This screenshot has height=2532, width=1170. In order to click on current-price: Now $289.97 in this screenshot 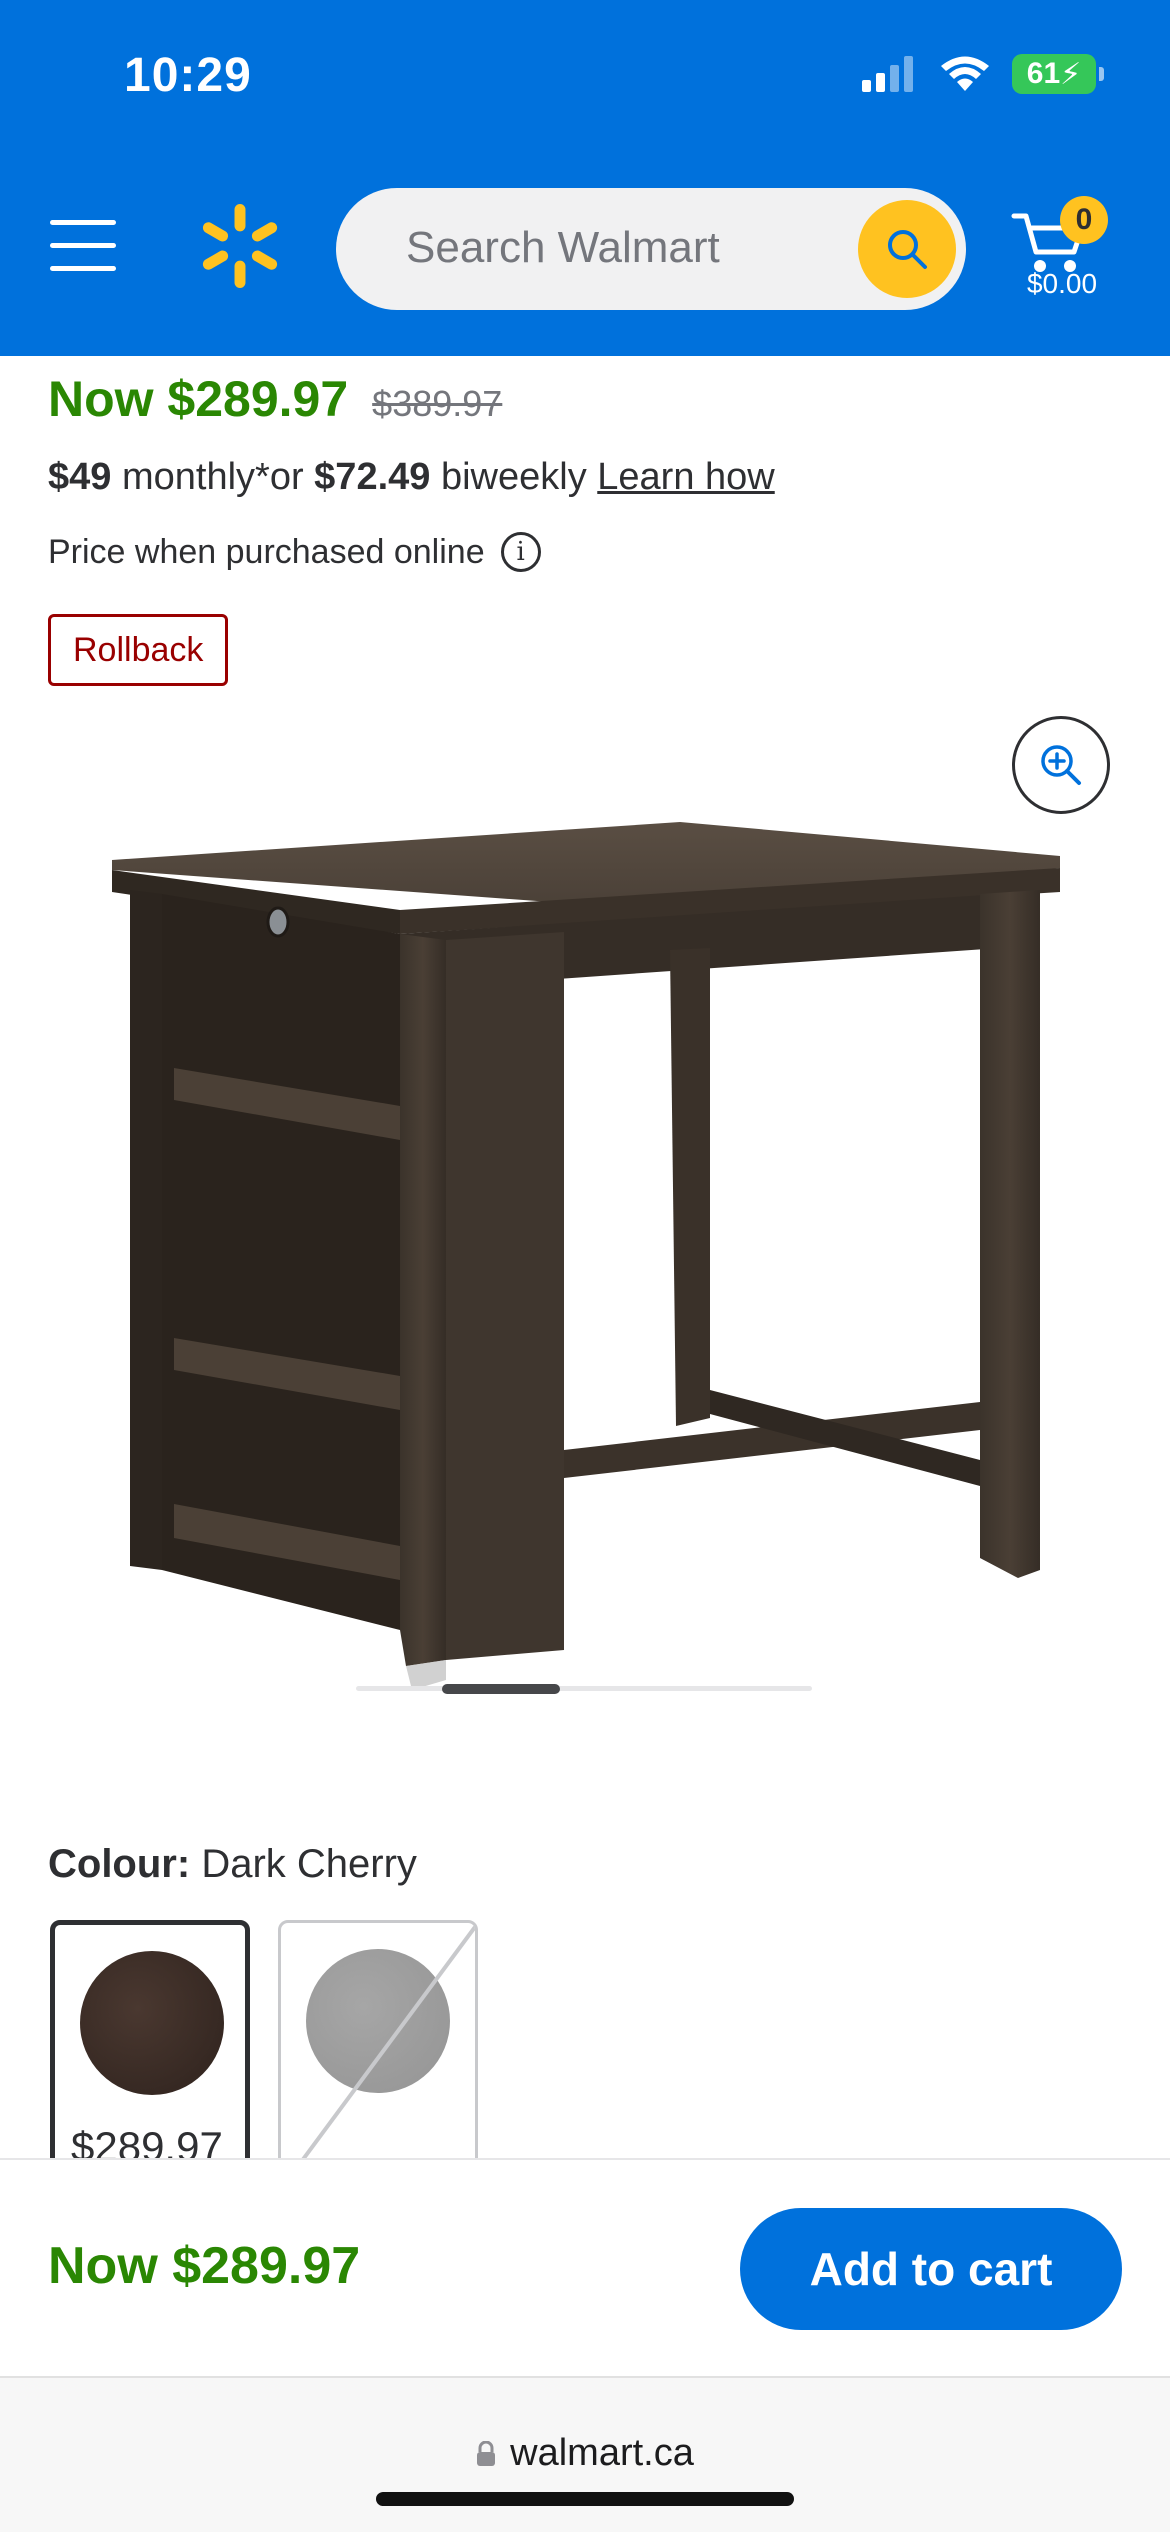, I will do `click(198, 399)`.